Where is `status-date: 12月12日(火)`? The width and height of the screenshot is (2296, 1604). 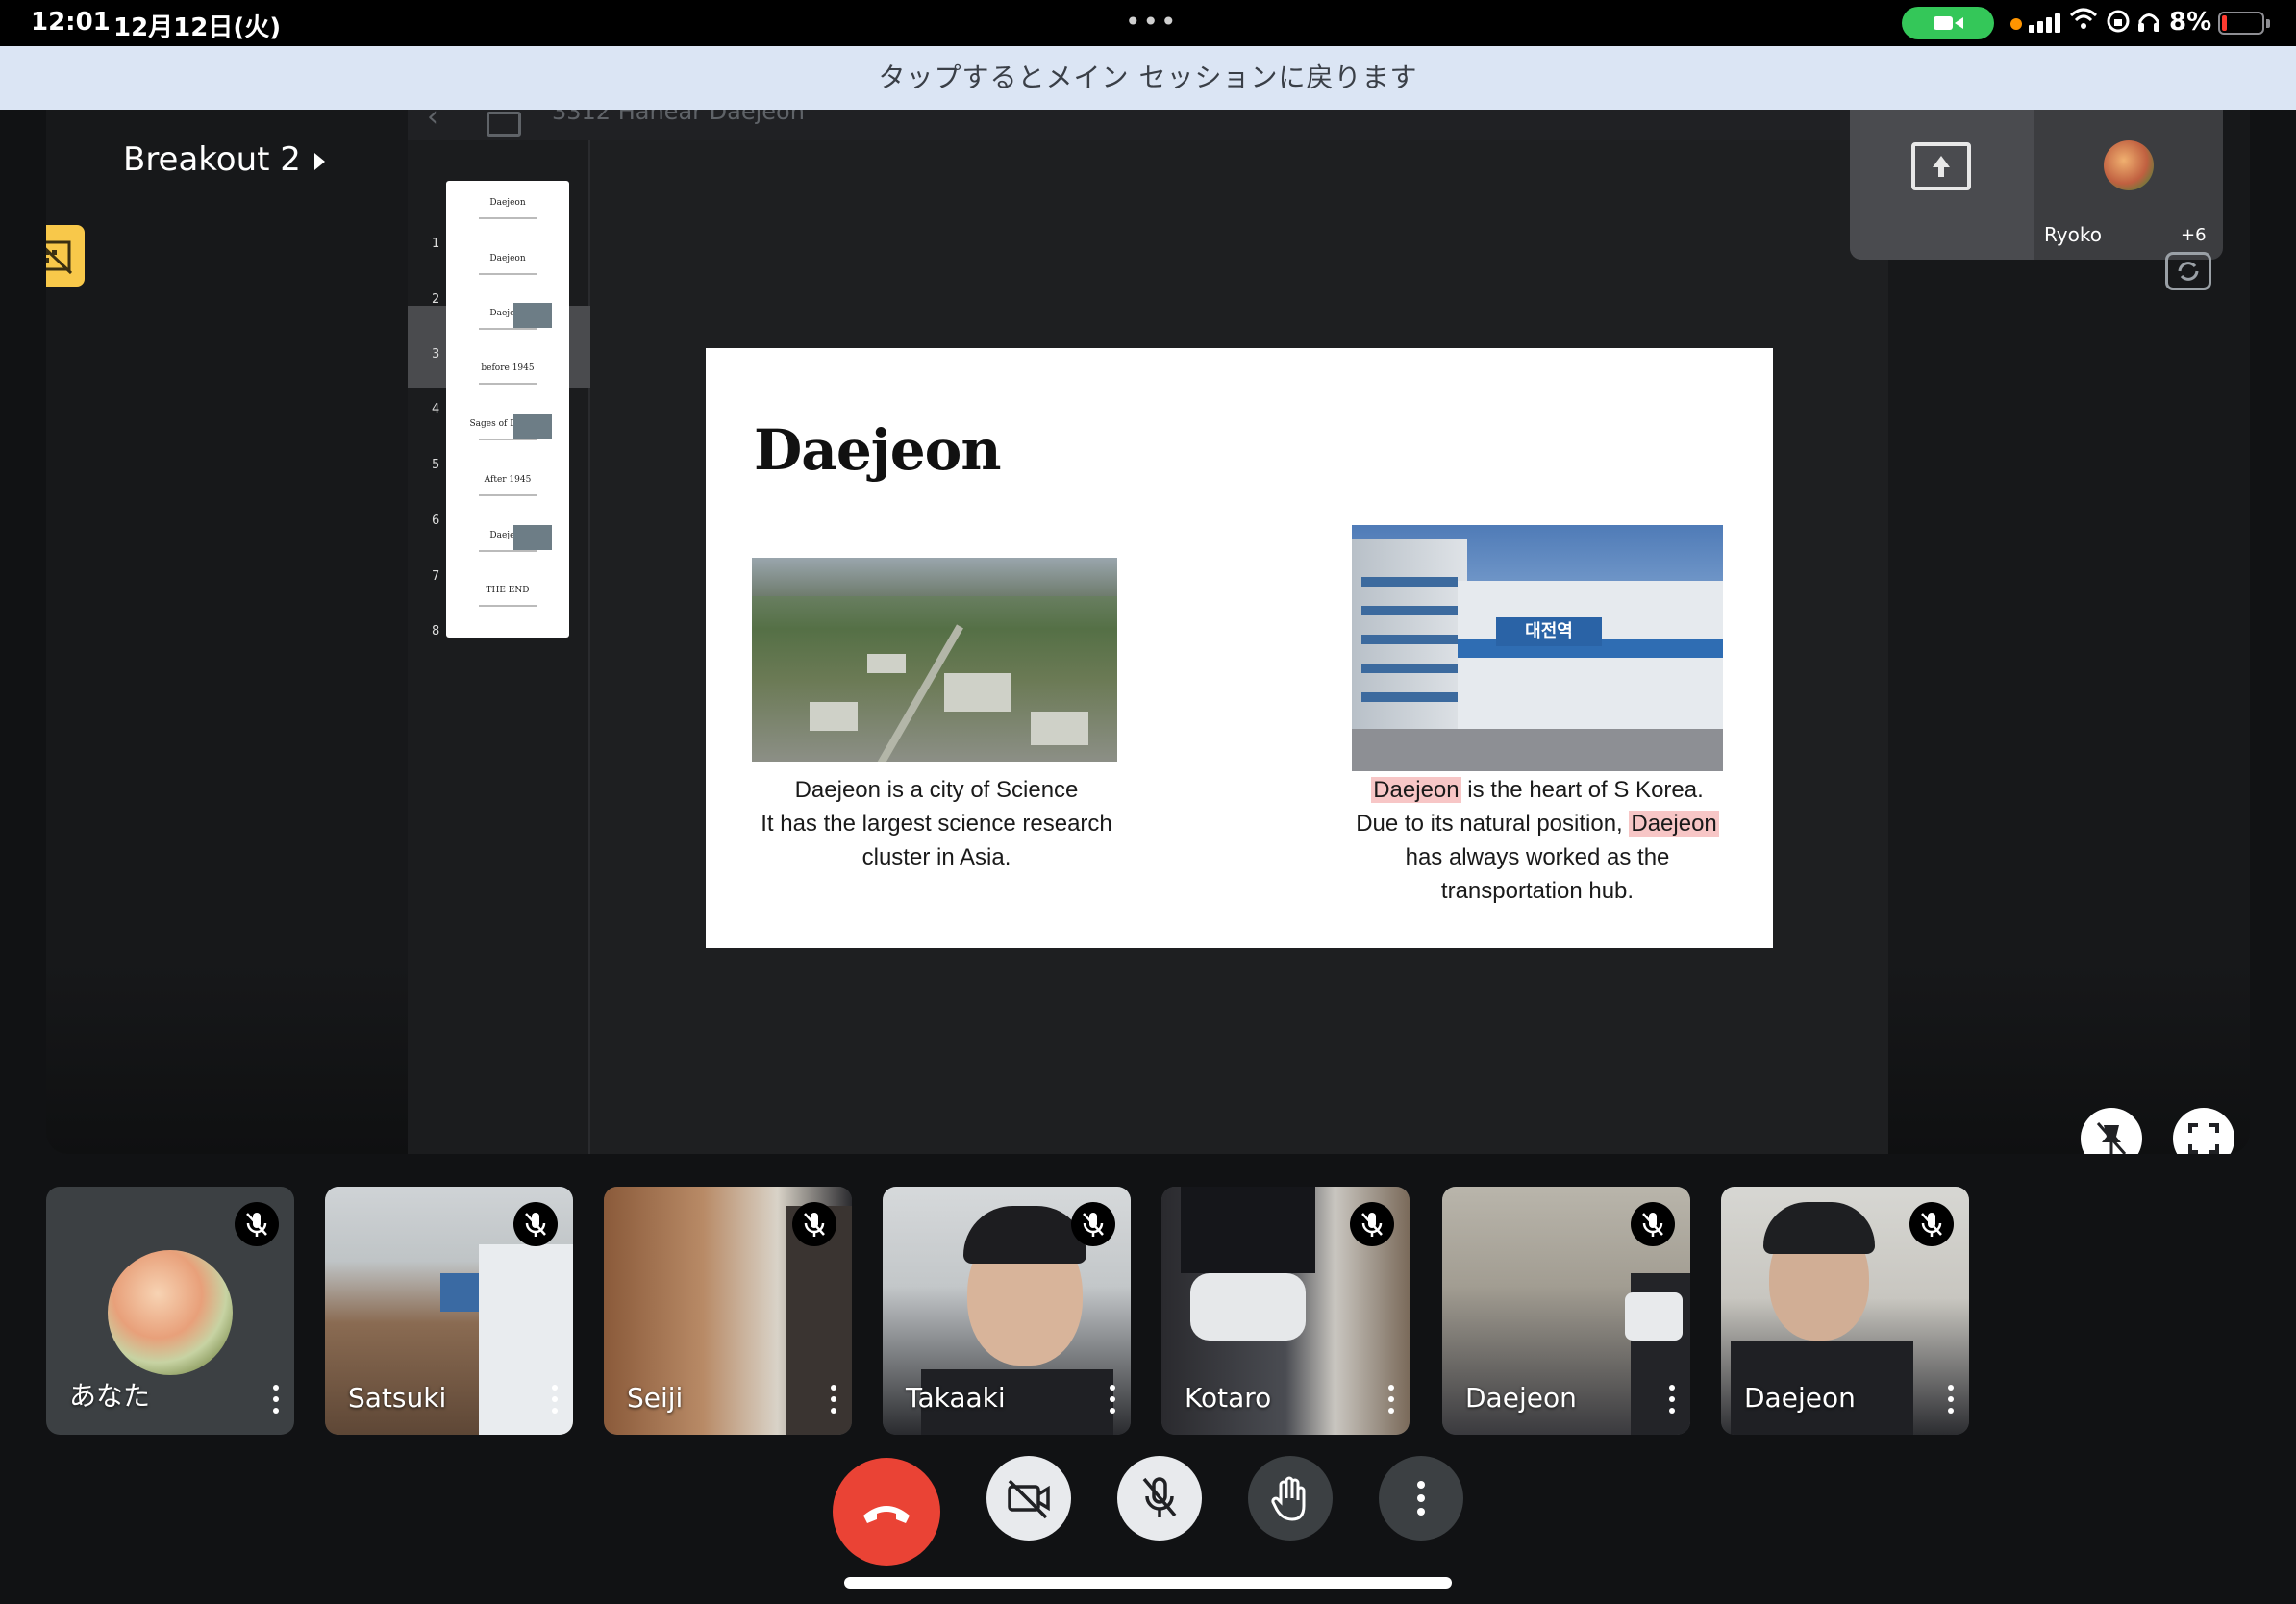 status-date: 12月12日(火) is located at coordinates (197, 27).